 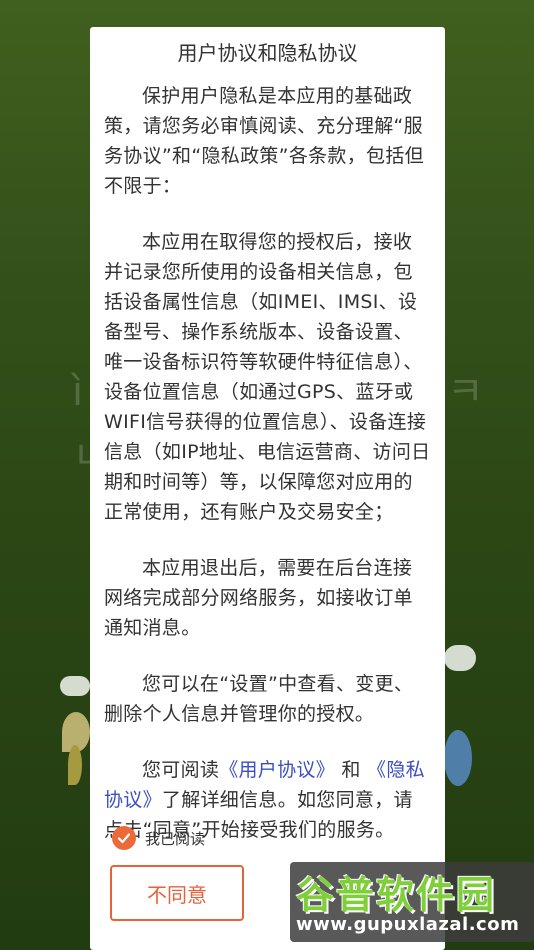 What do you see at coordinates (78, 392) in the screenshot?
I see `background-glyph: ì` at bounding box center [78, 392].